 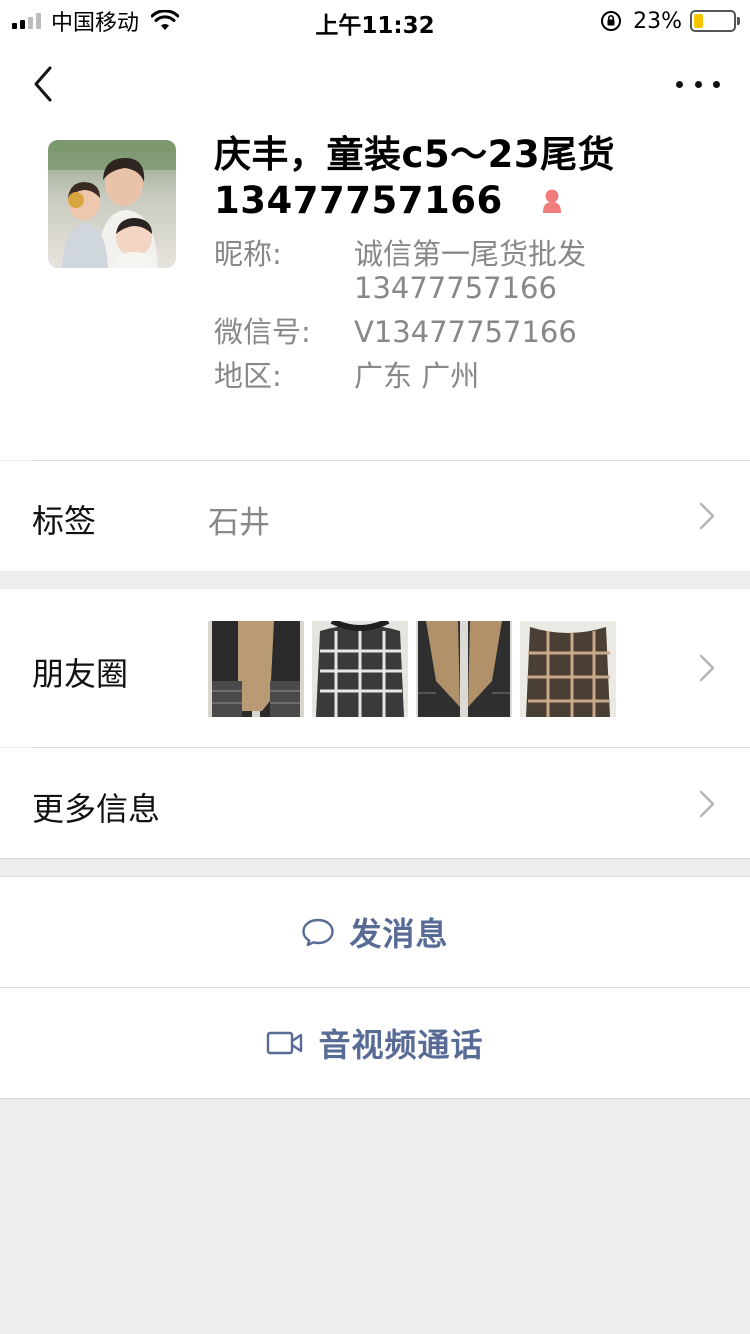 I want to click on nickname-value-line1: 诚信第一尾货批发, so click(x=470, y=254).